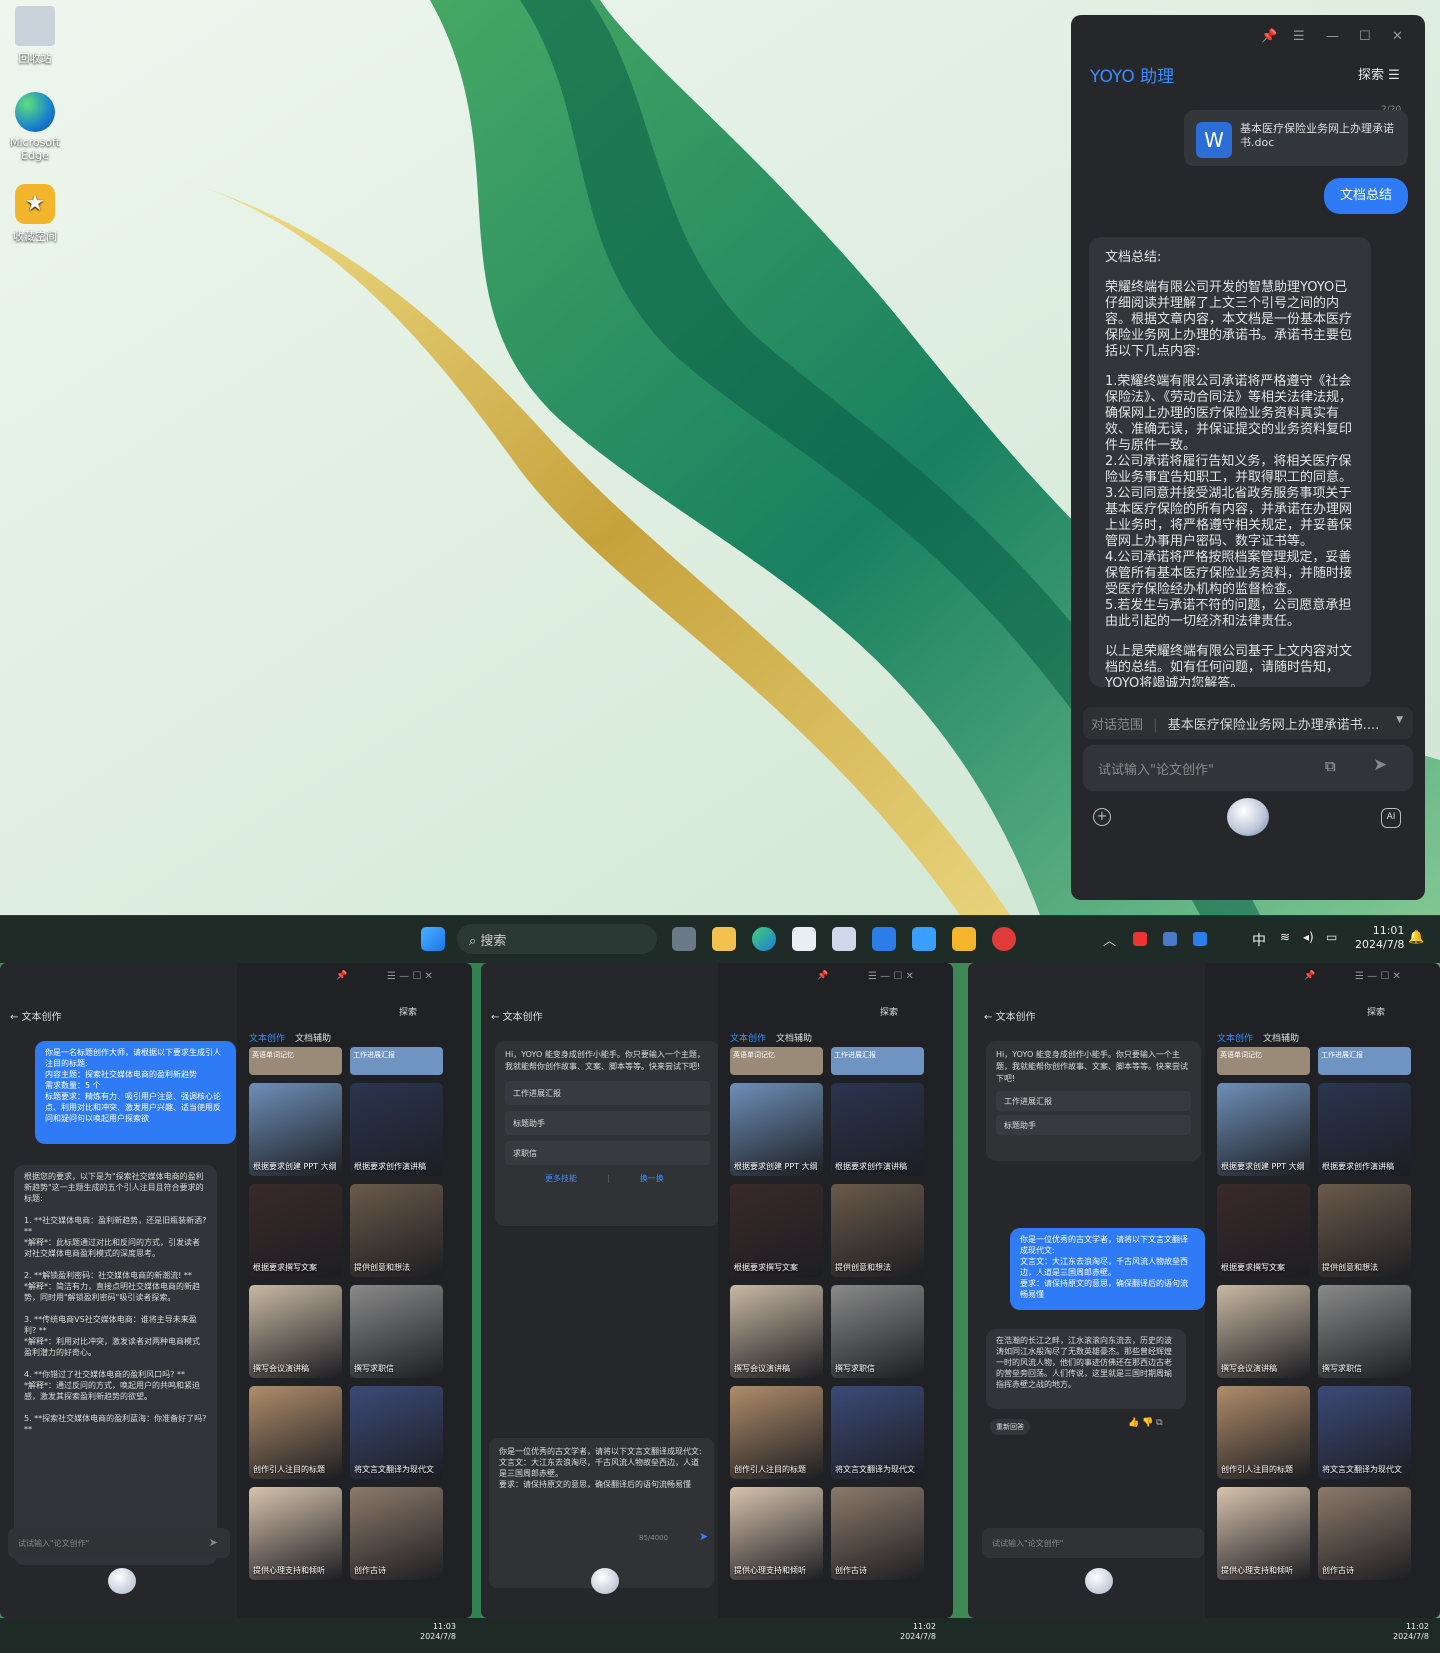 The image size is (1440, 1653). Describe the element at coordinates (1093, 1543) in the screenshot. I see `chat-input: 试试输入"论文创作"` at that location.